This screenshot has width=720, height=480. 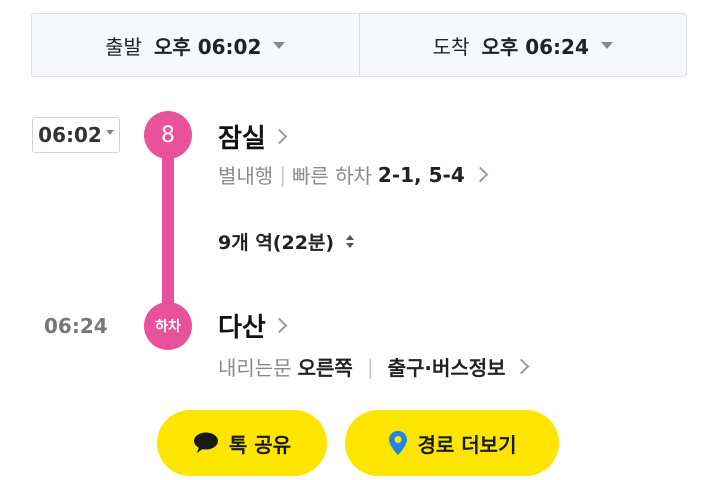 What do you see at coordinates (421, 174) in the screenshot?
I see `fast-exit-doors: 2-1, 5-4` at bounding box center [421, 174].